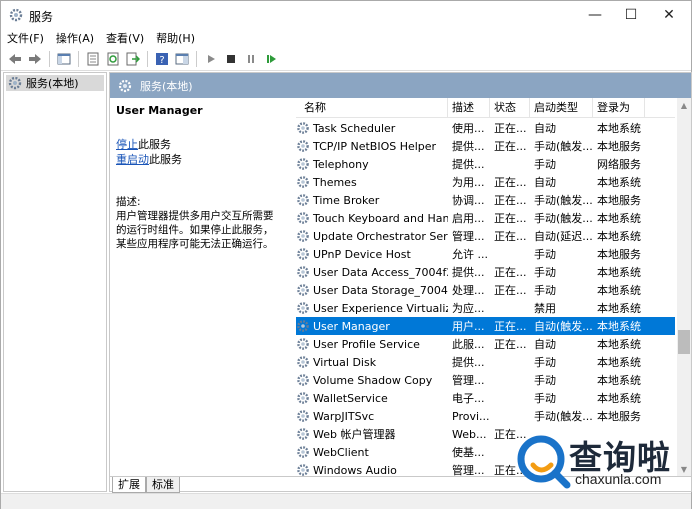 The width and height of the screenshot is (692, 509). I want to click on forward-button, so click(35, 59).